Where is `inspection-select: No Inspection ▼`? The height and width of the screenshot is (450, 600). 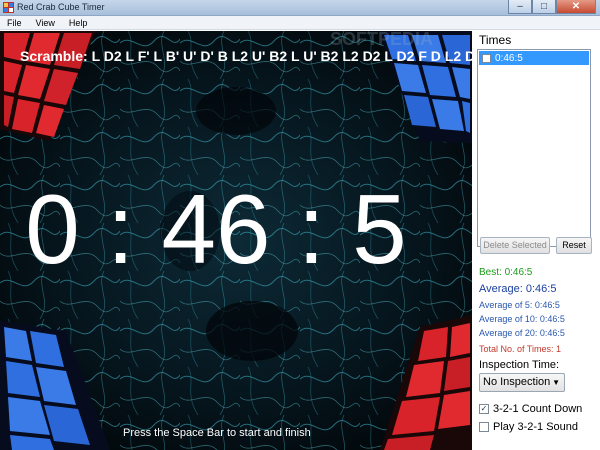 inspection-select: No Inspection ▼ is located at coordinates (522, 382).